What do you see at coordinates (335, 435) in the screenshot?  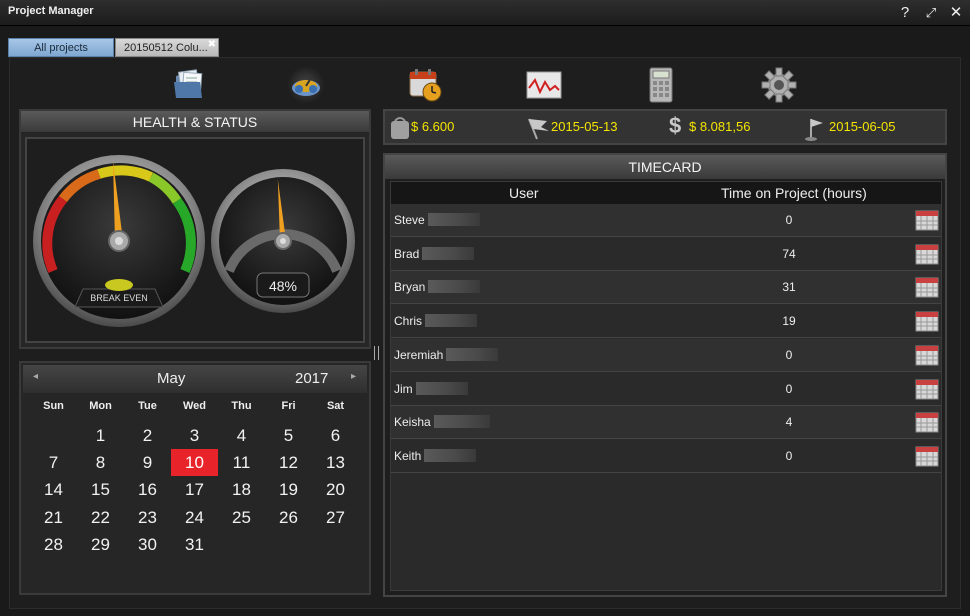 I see `calendar-day: 6` at bounding box center [335, 435].